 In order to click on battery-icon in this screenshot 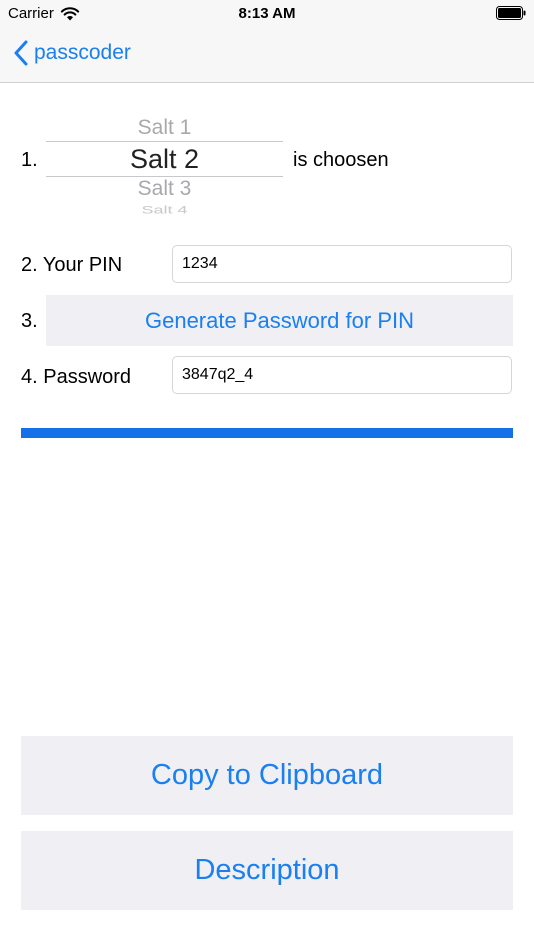, I will do `click(511, 13)`.